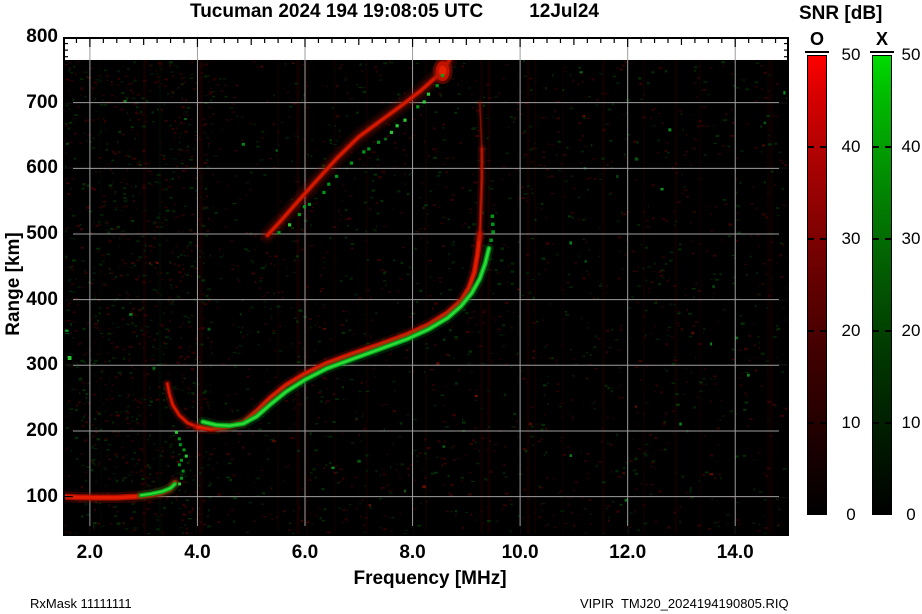 Image resolution: width=922 pixels, height=614 pixels. What do you see at coordinates (81, 603) in the screenshot?
I see `rxmask-text: RxMask 11111111` at bounding box center [81, 603].